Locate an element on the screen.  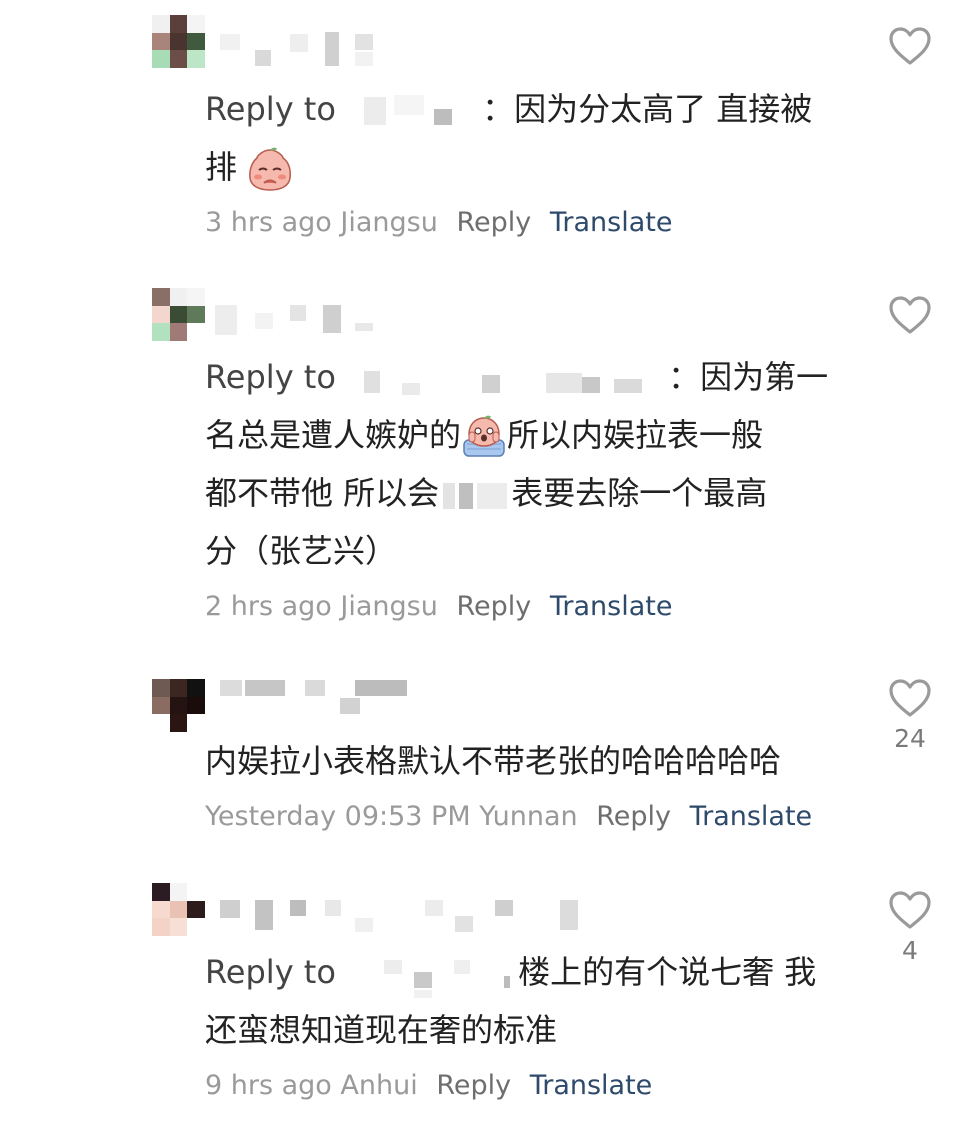
comment-text: Reply to ：因为第一 is located at coordinates (525, 377).